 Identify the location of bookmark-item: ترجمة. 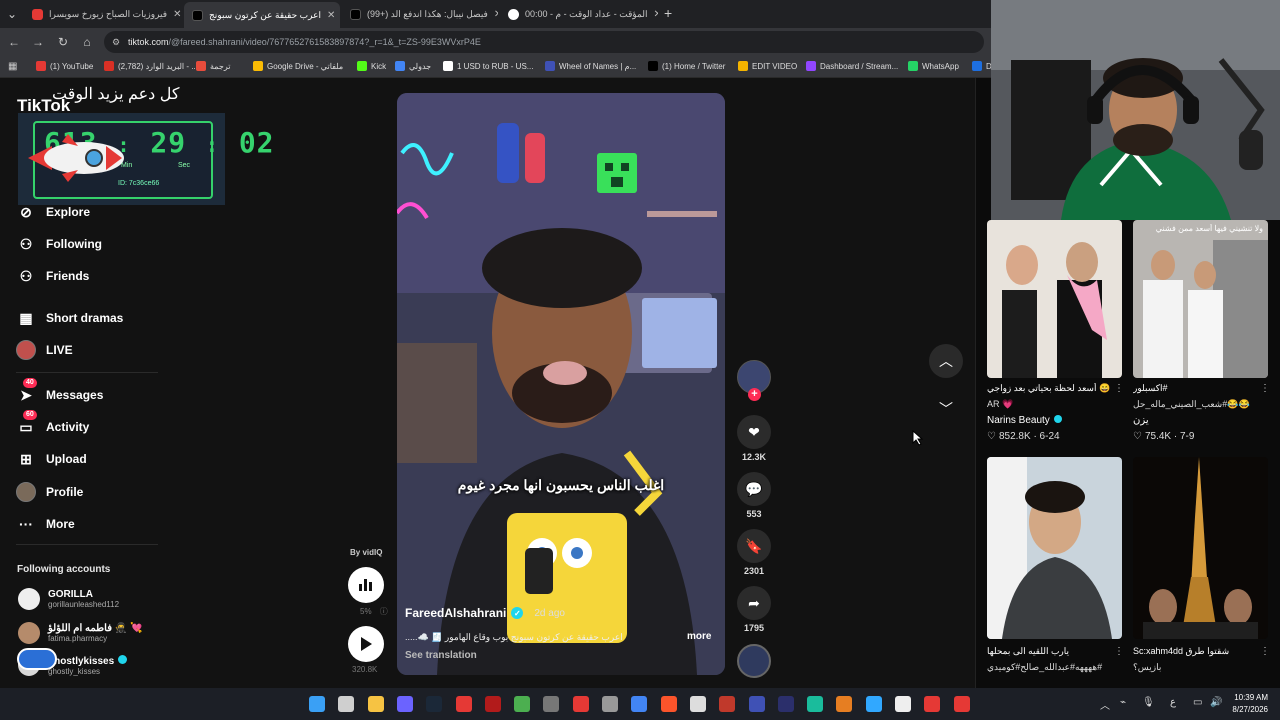
(213, 66).